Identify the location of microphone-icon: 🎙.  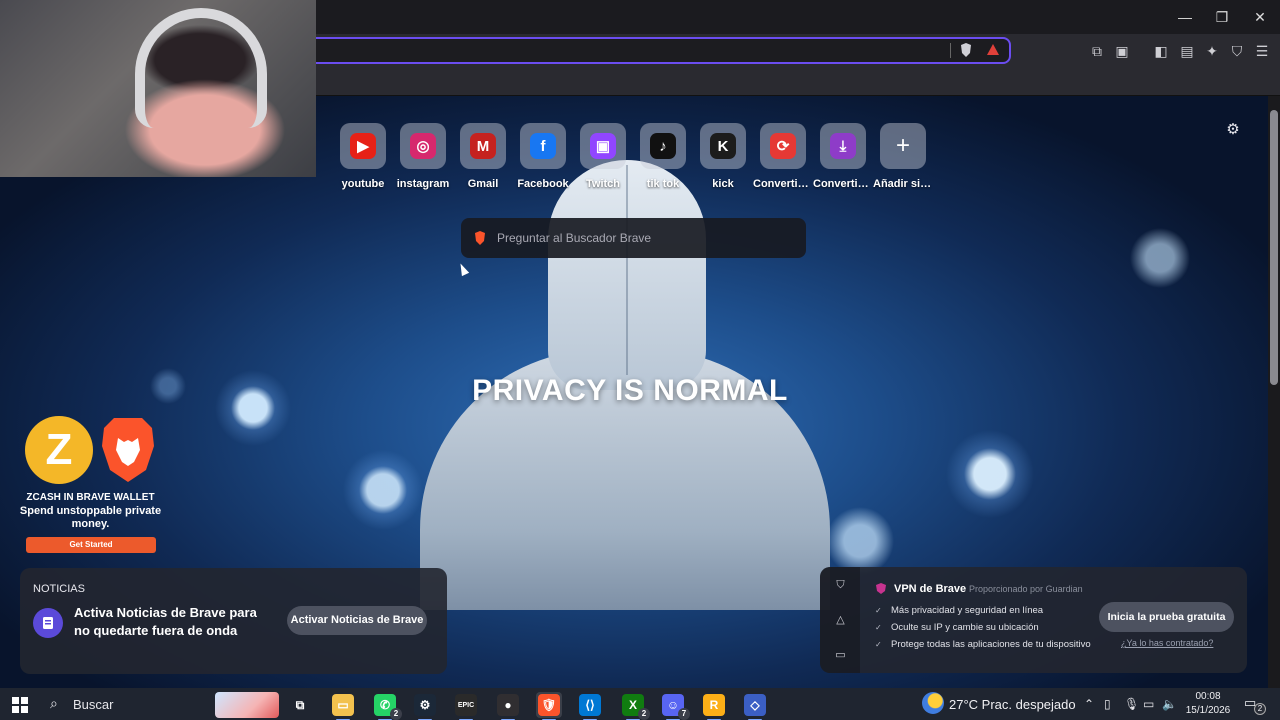
(1131, 704).